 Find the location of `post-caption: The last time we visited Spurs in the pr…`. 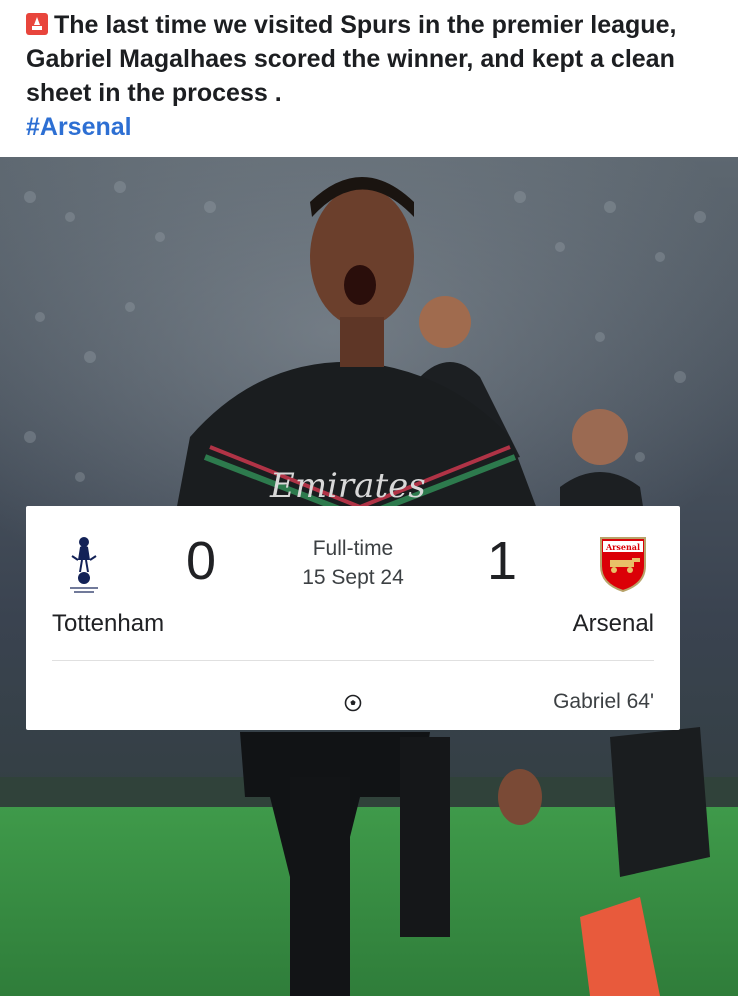

post-caption: The last time we visited Spurs in the pr… is located at coordinates (376, 76).